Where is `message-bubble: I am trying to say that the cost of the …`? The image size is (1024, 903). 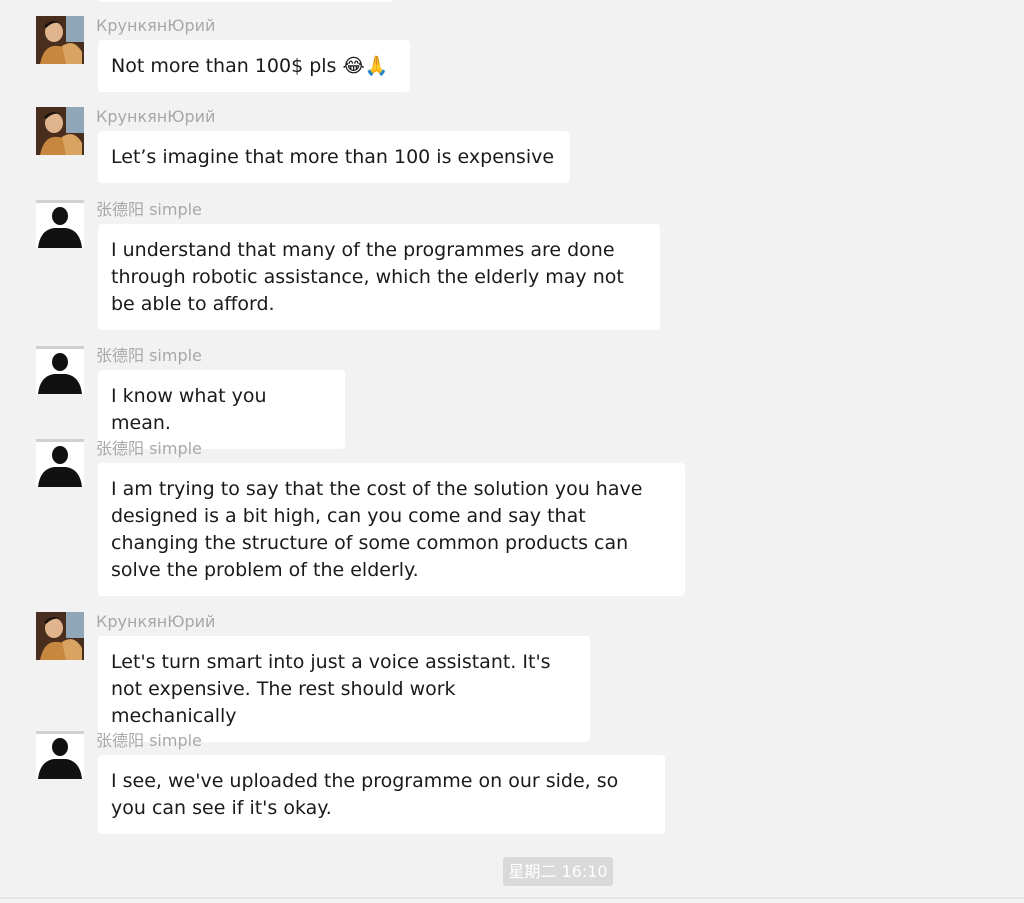 message-bubble: I am trying to say that the cost of the … is located at coordinates (391, 529).